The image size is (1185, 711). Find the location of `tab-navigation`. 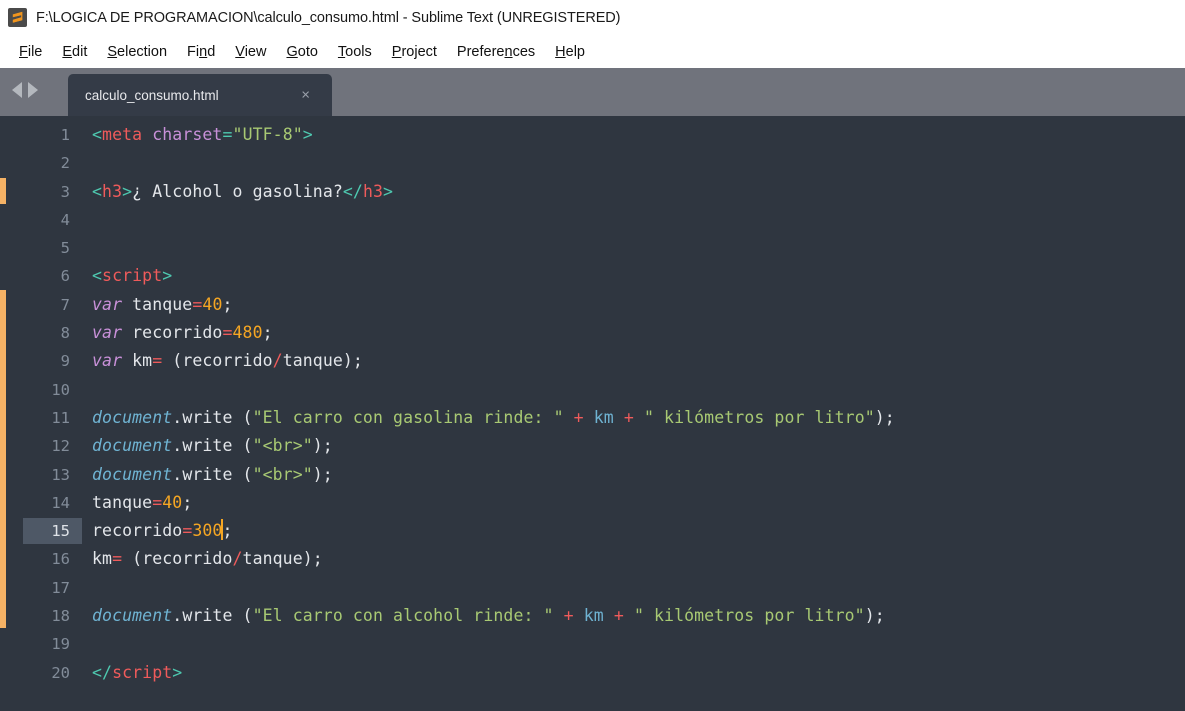

tab-navigation is located at coordinates (25, 90).